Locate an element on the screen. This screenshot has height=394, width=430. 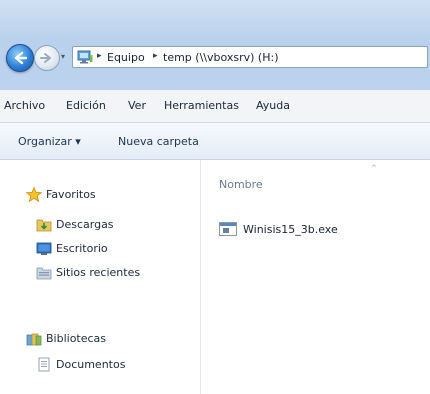
forward-button is located at coordinates (47, 58).